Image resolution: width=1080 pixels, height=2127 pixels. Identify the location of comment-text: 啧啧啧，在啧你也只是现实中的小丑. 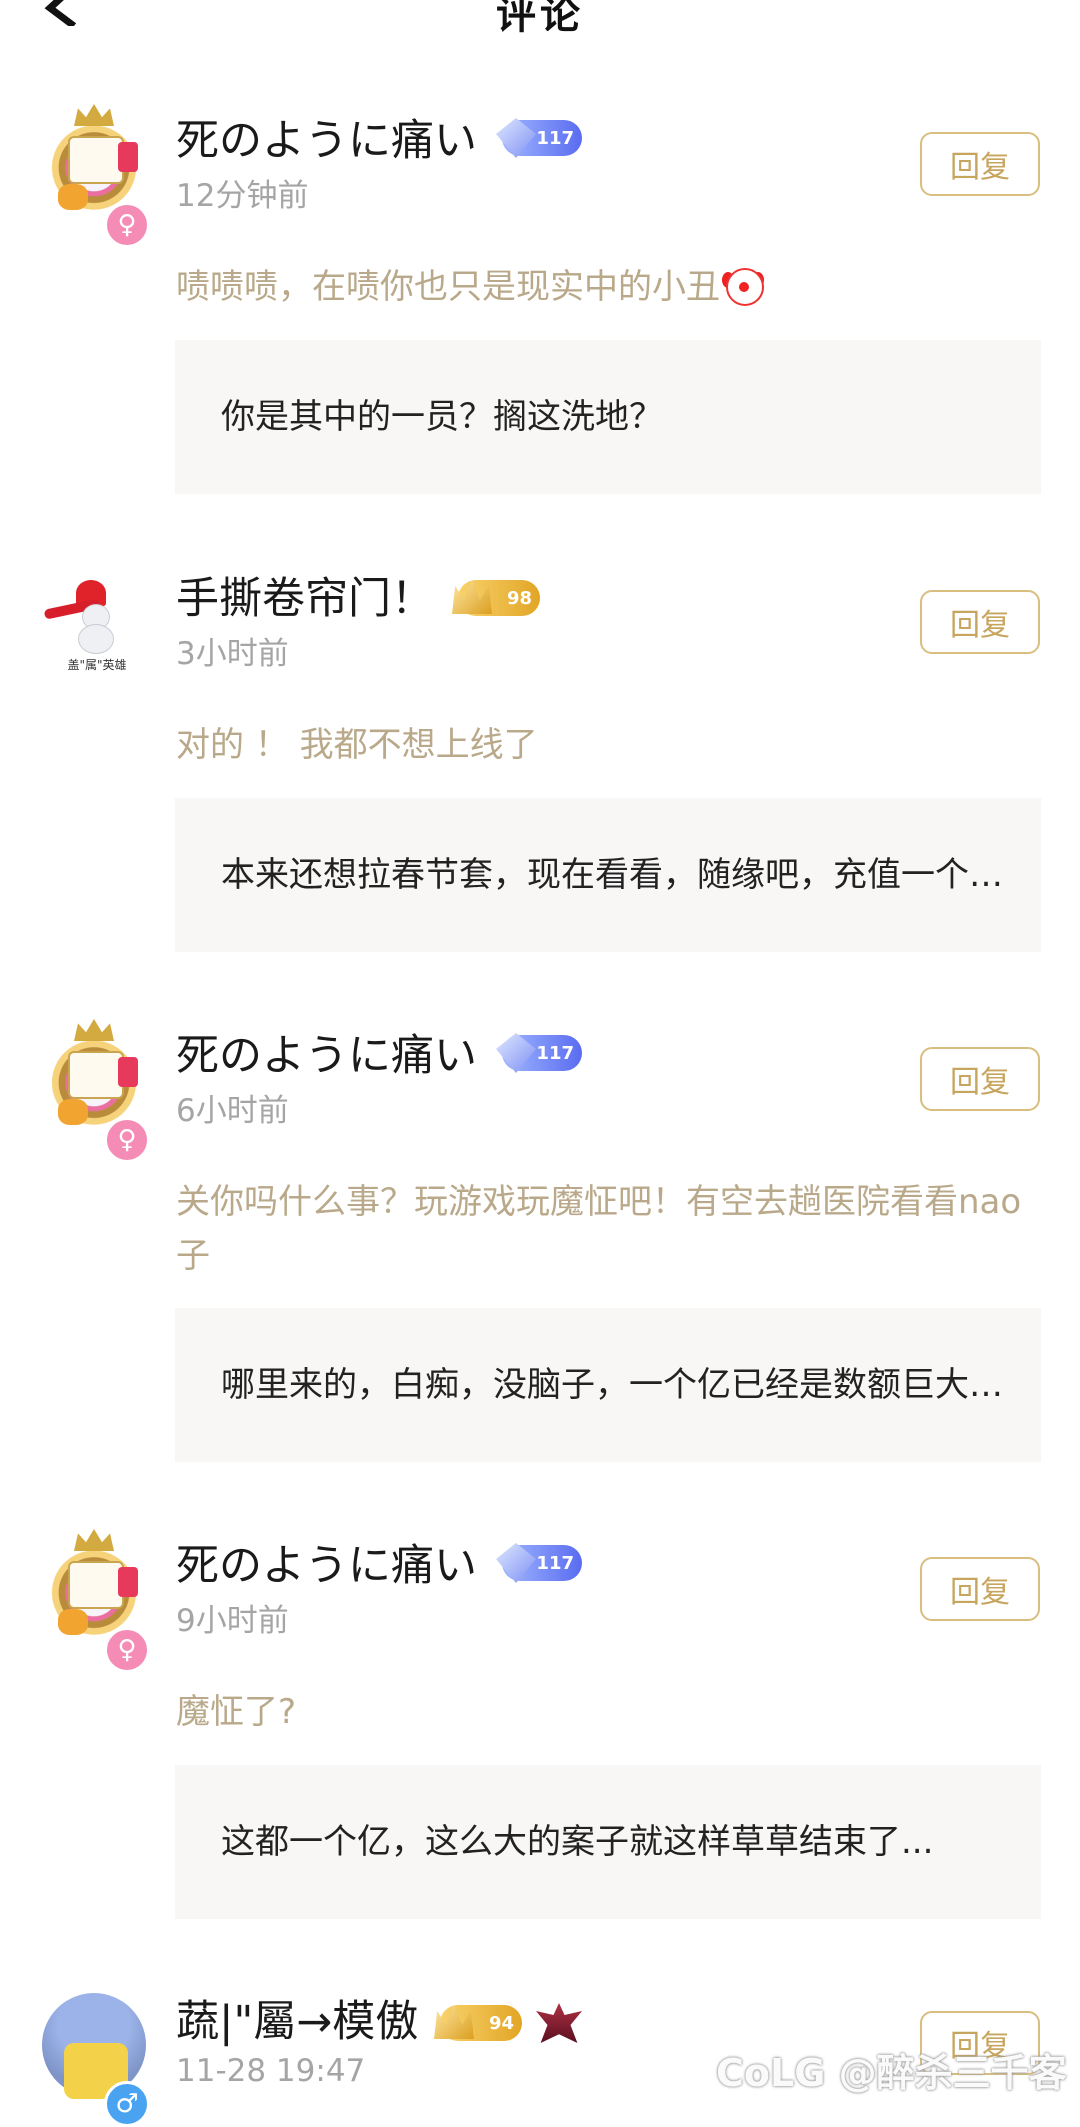
(606, 287).